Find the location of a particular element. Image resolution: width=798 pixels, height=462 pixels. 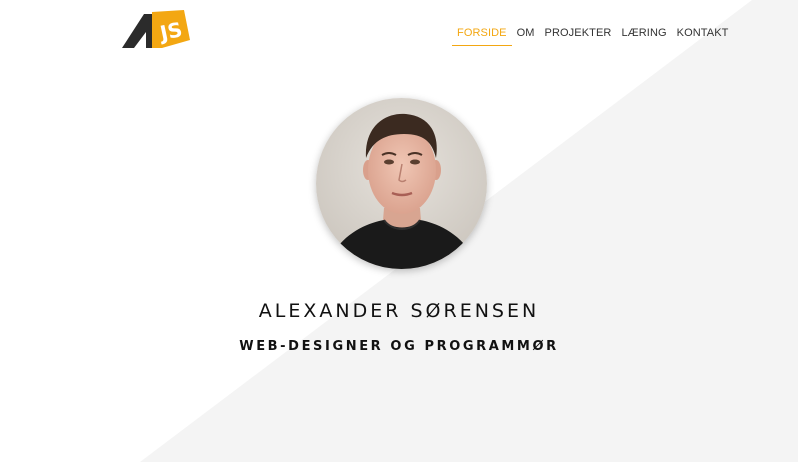

main-nav: FORSIDE OM PROJEKTER LÆRING KONTAKT is located at coordinates (593, 36).